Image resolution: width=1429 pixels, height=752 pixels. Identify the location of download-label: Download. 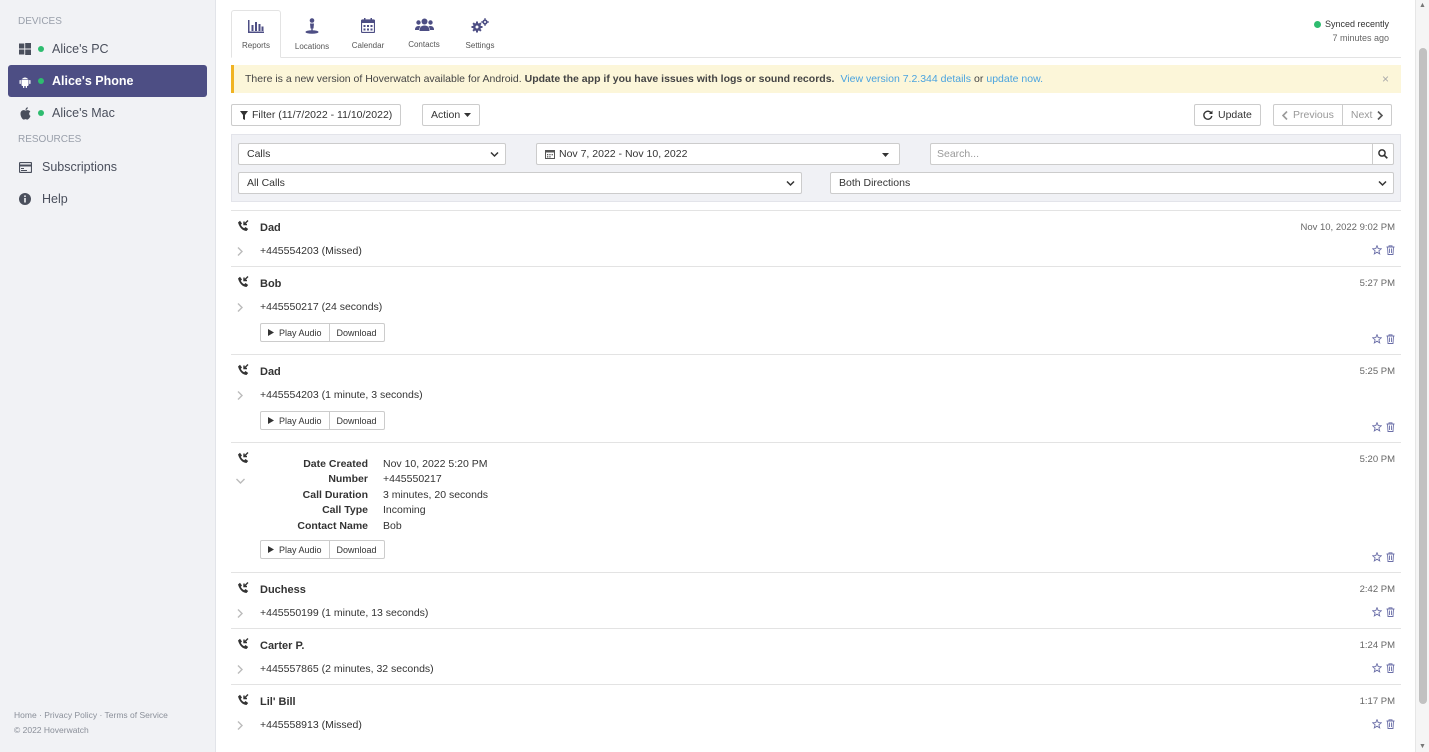
(356, 549).